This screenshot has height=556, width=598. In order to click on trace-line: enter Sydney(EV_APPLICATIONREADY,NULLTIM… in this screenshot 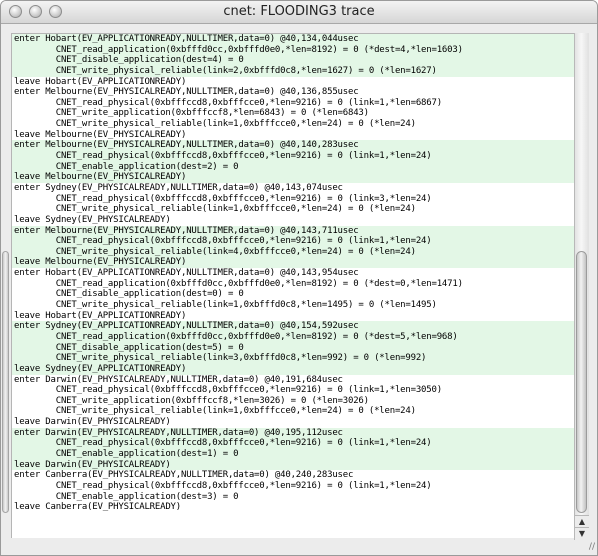, I will do `click(293, 326)`.